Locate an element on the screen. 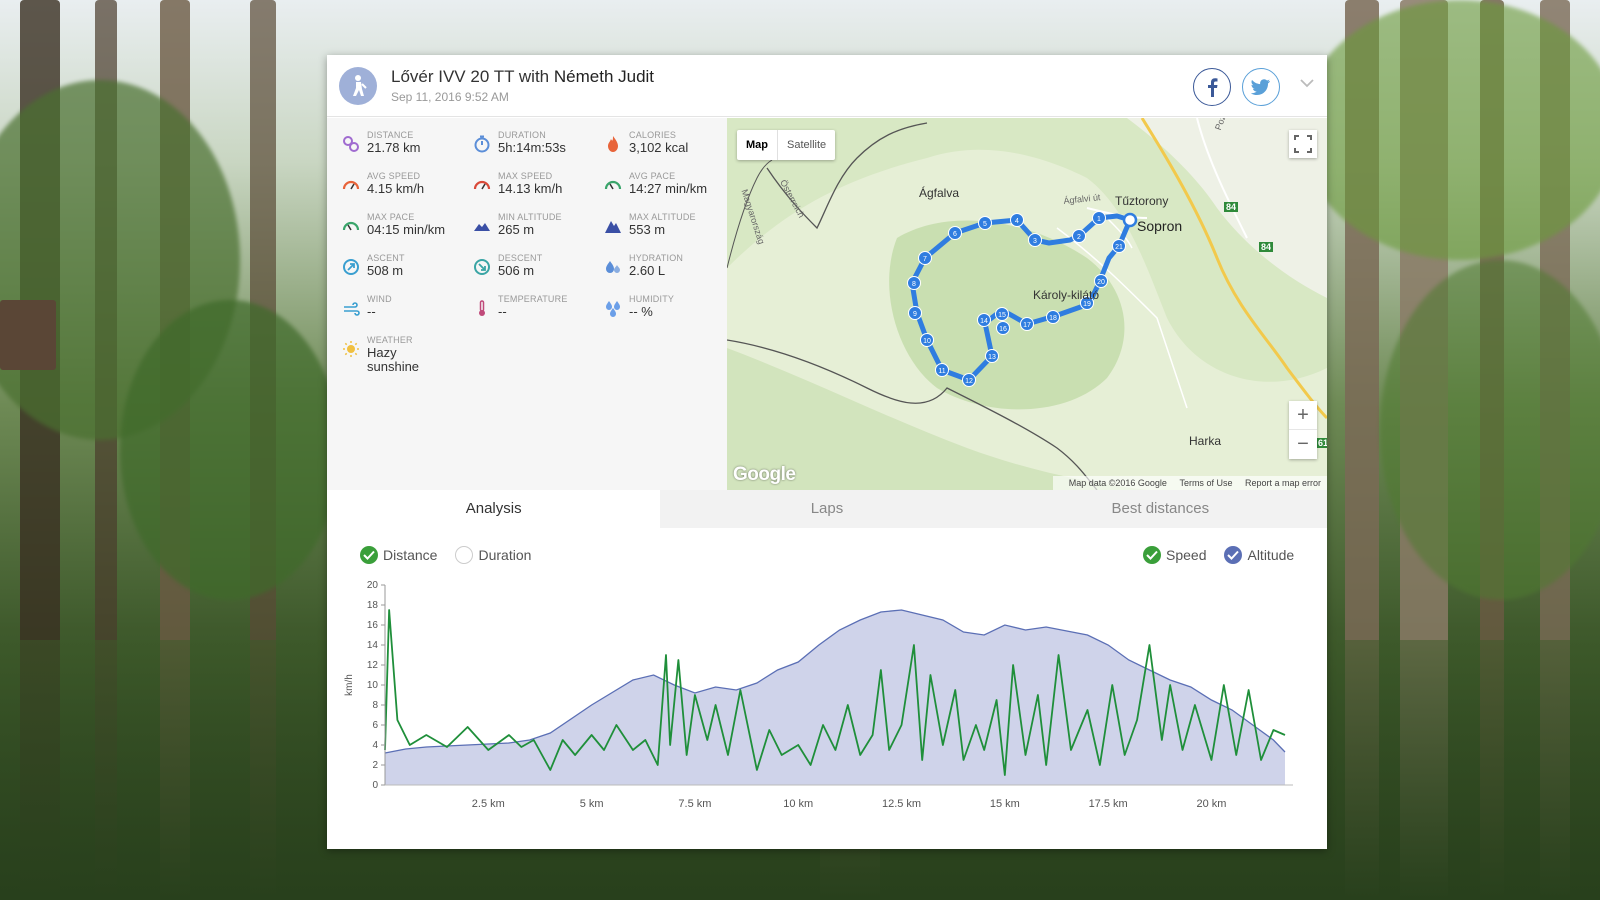 Image resolution: width=1600 pixels, height=900 pixels. map-data-text: Map data ©2016 Google is located at coordinates (1117, 483).